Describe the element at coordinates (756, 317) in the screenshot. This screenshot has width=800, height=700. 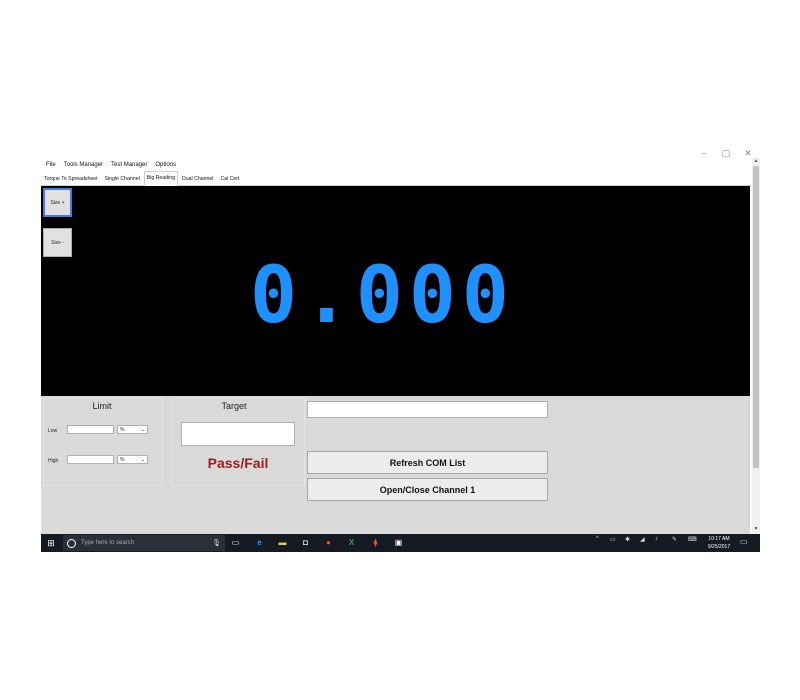
I see `scrollbar-thumb` at that location.